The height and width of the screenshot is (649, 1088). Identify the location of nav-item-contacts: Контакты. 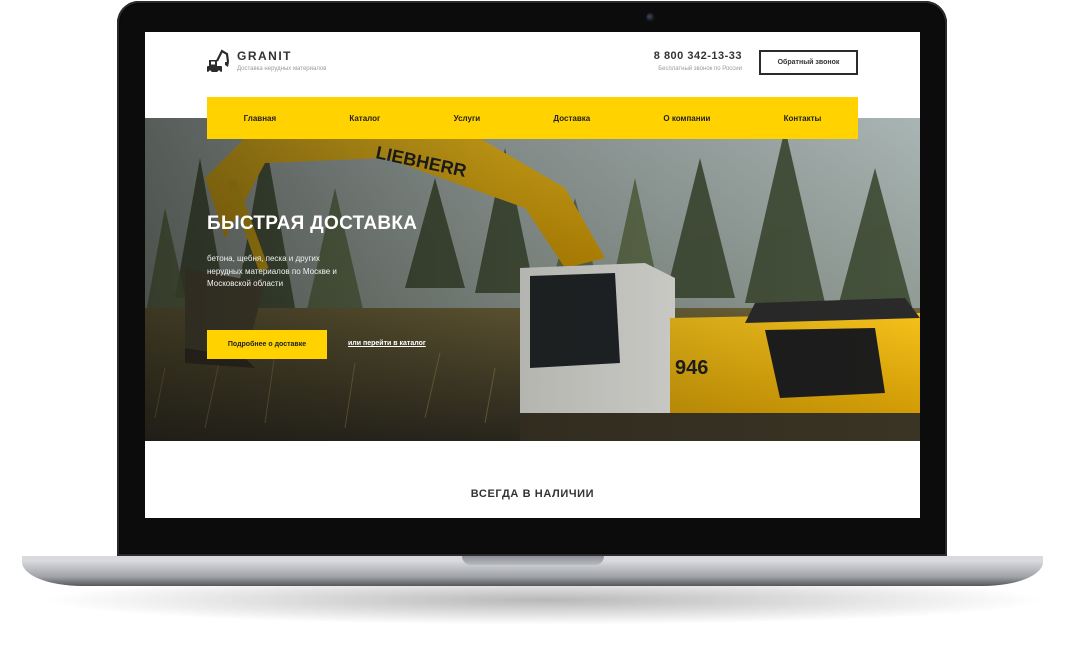
(803, 118).